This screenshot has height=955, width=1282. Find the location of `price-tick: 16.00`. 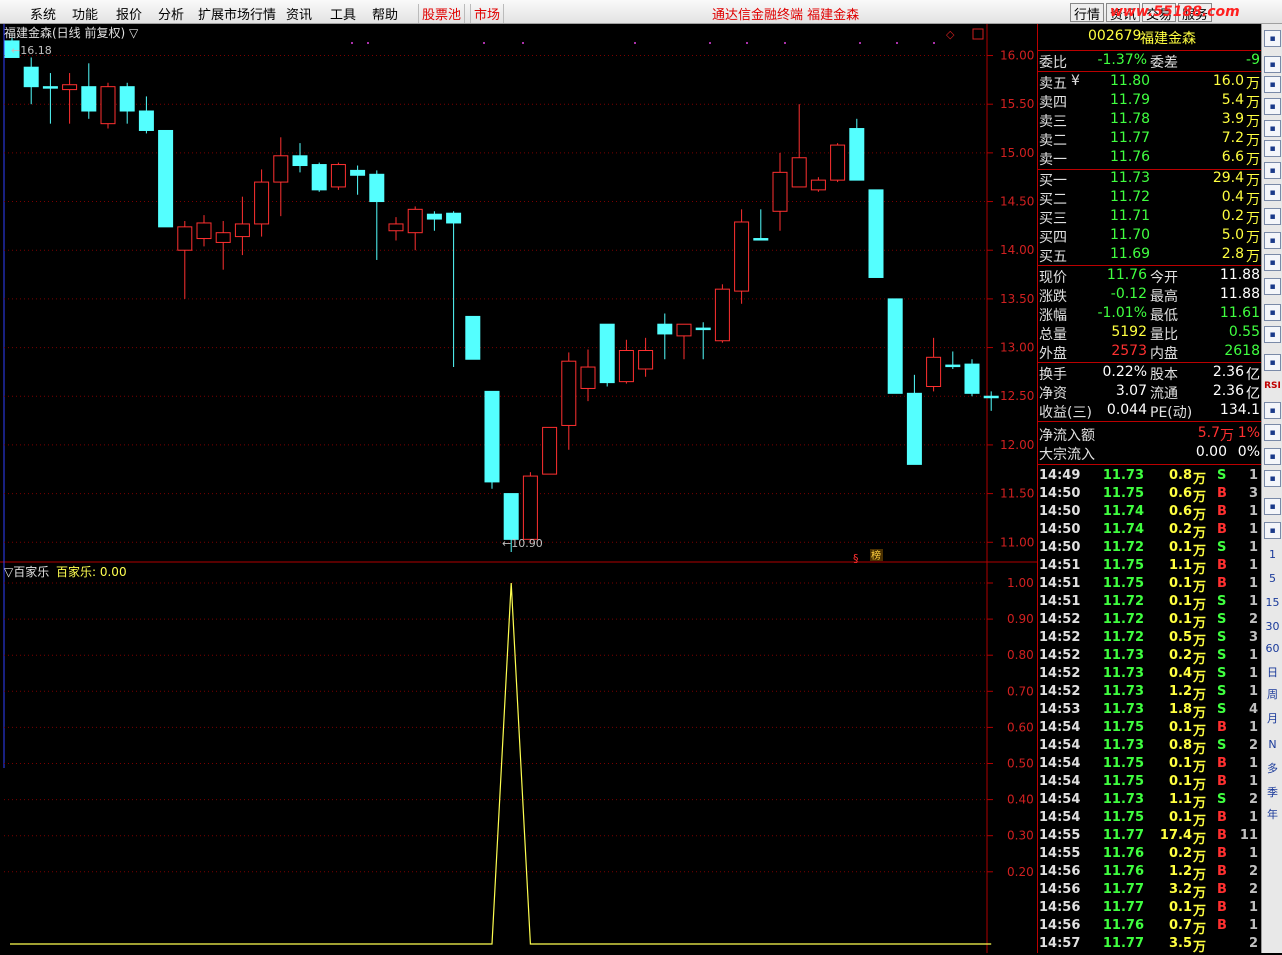

price-tick: 16.00 is located at coordinates (1017, 56).